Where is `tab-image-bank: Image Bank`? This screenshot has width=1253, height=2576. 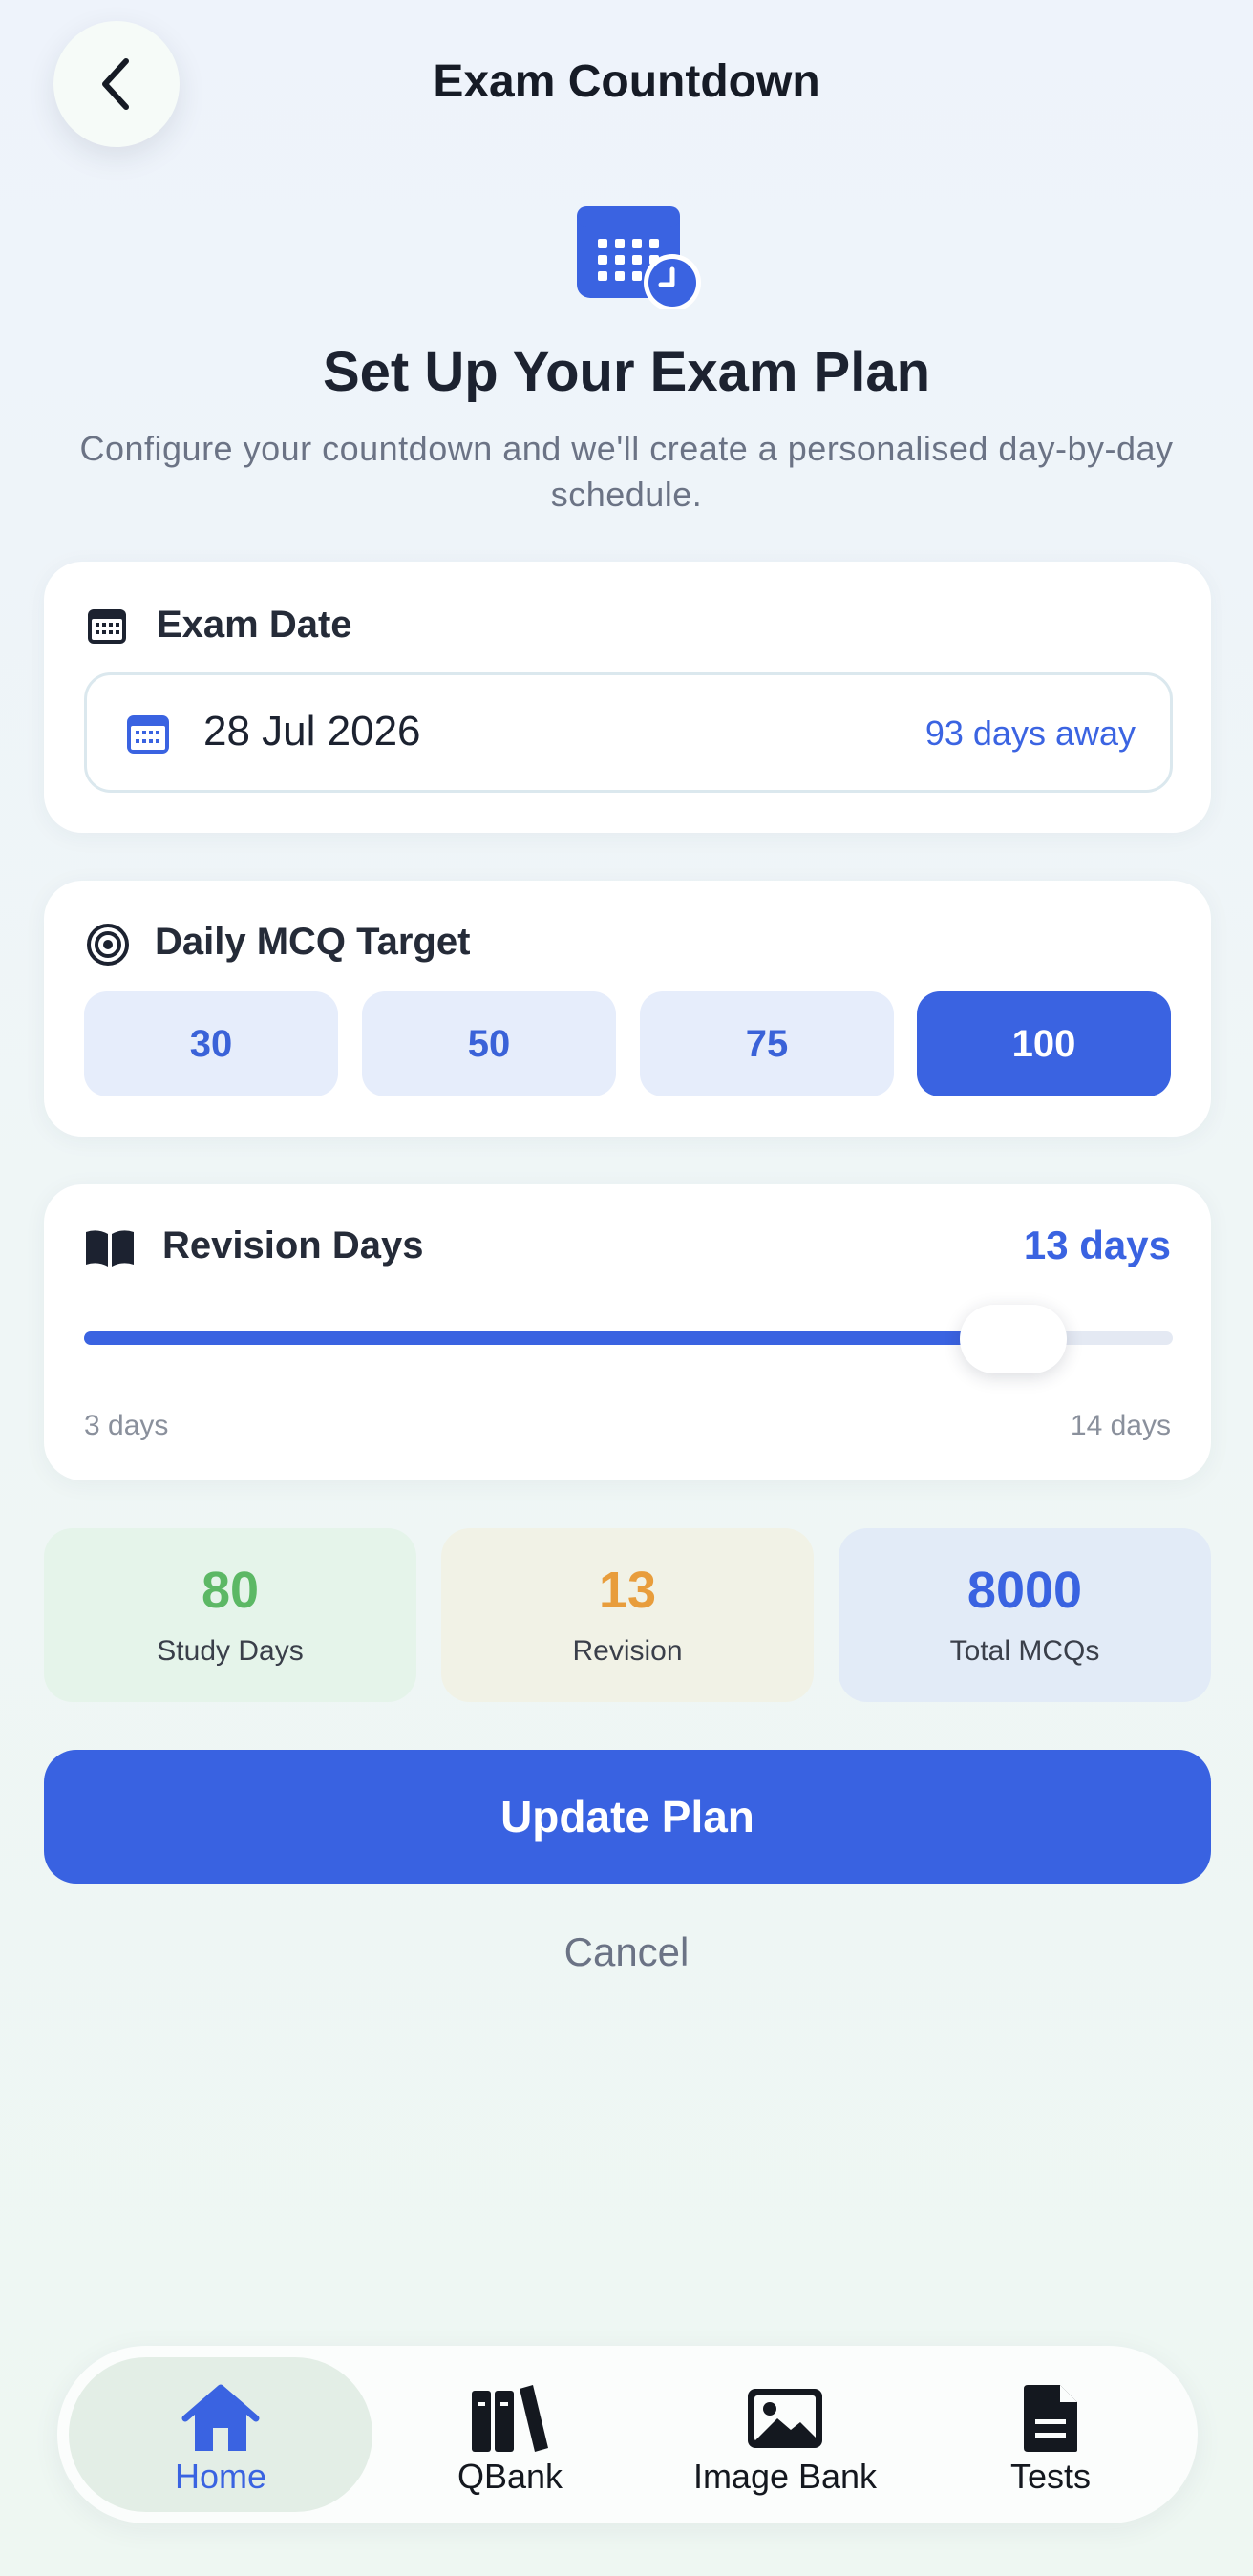
tab-image-bank: Image Bank is located at coordinates (785, 2434).